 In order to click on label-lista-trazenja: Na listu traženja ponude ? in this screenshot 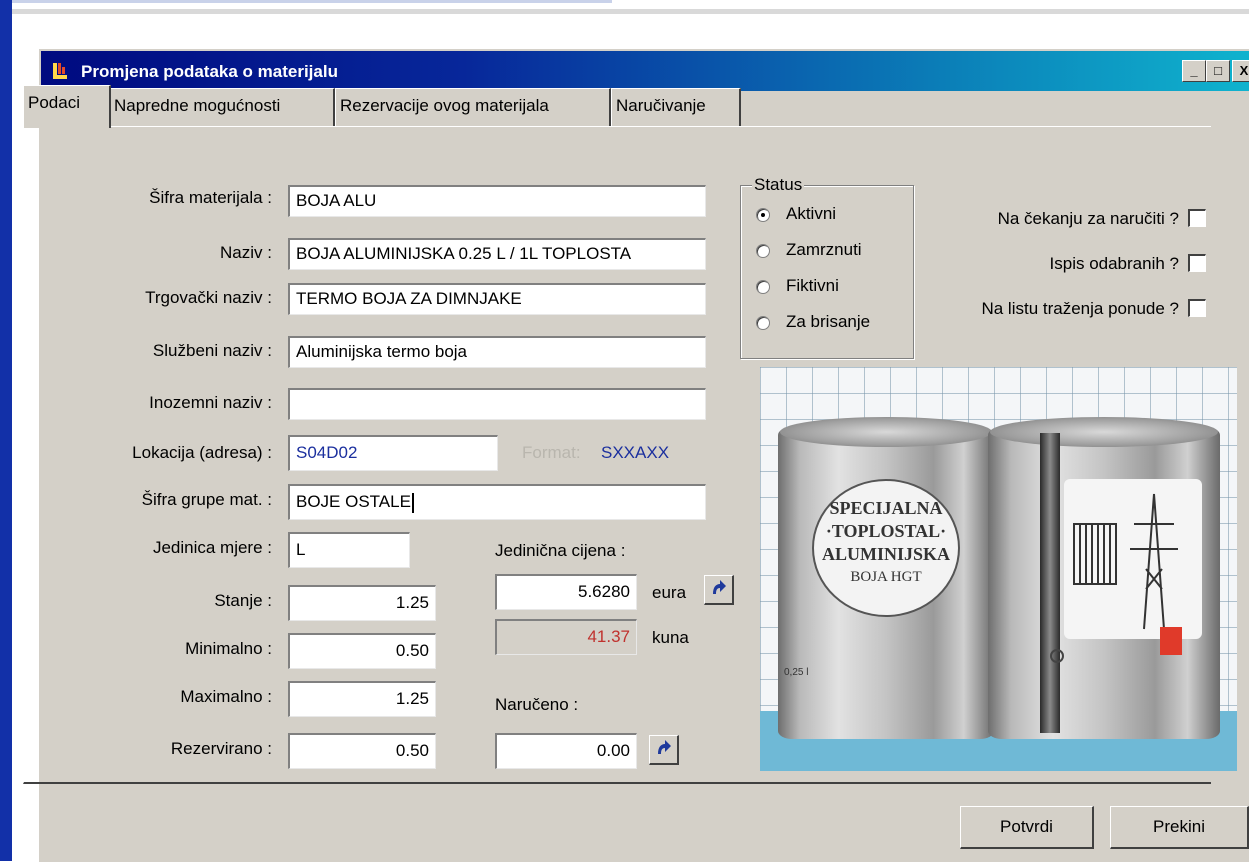, I will do `click(1080, 308)`.